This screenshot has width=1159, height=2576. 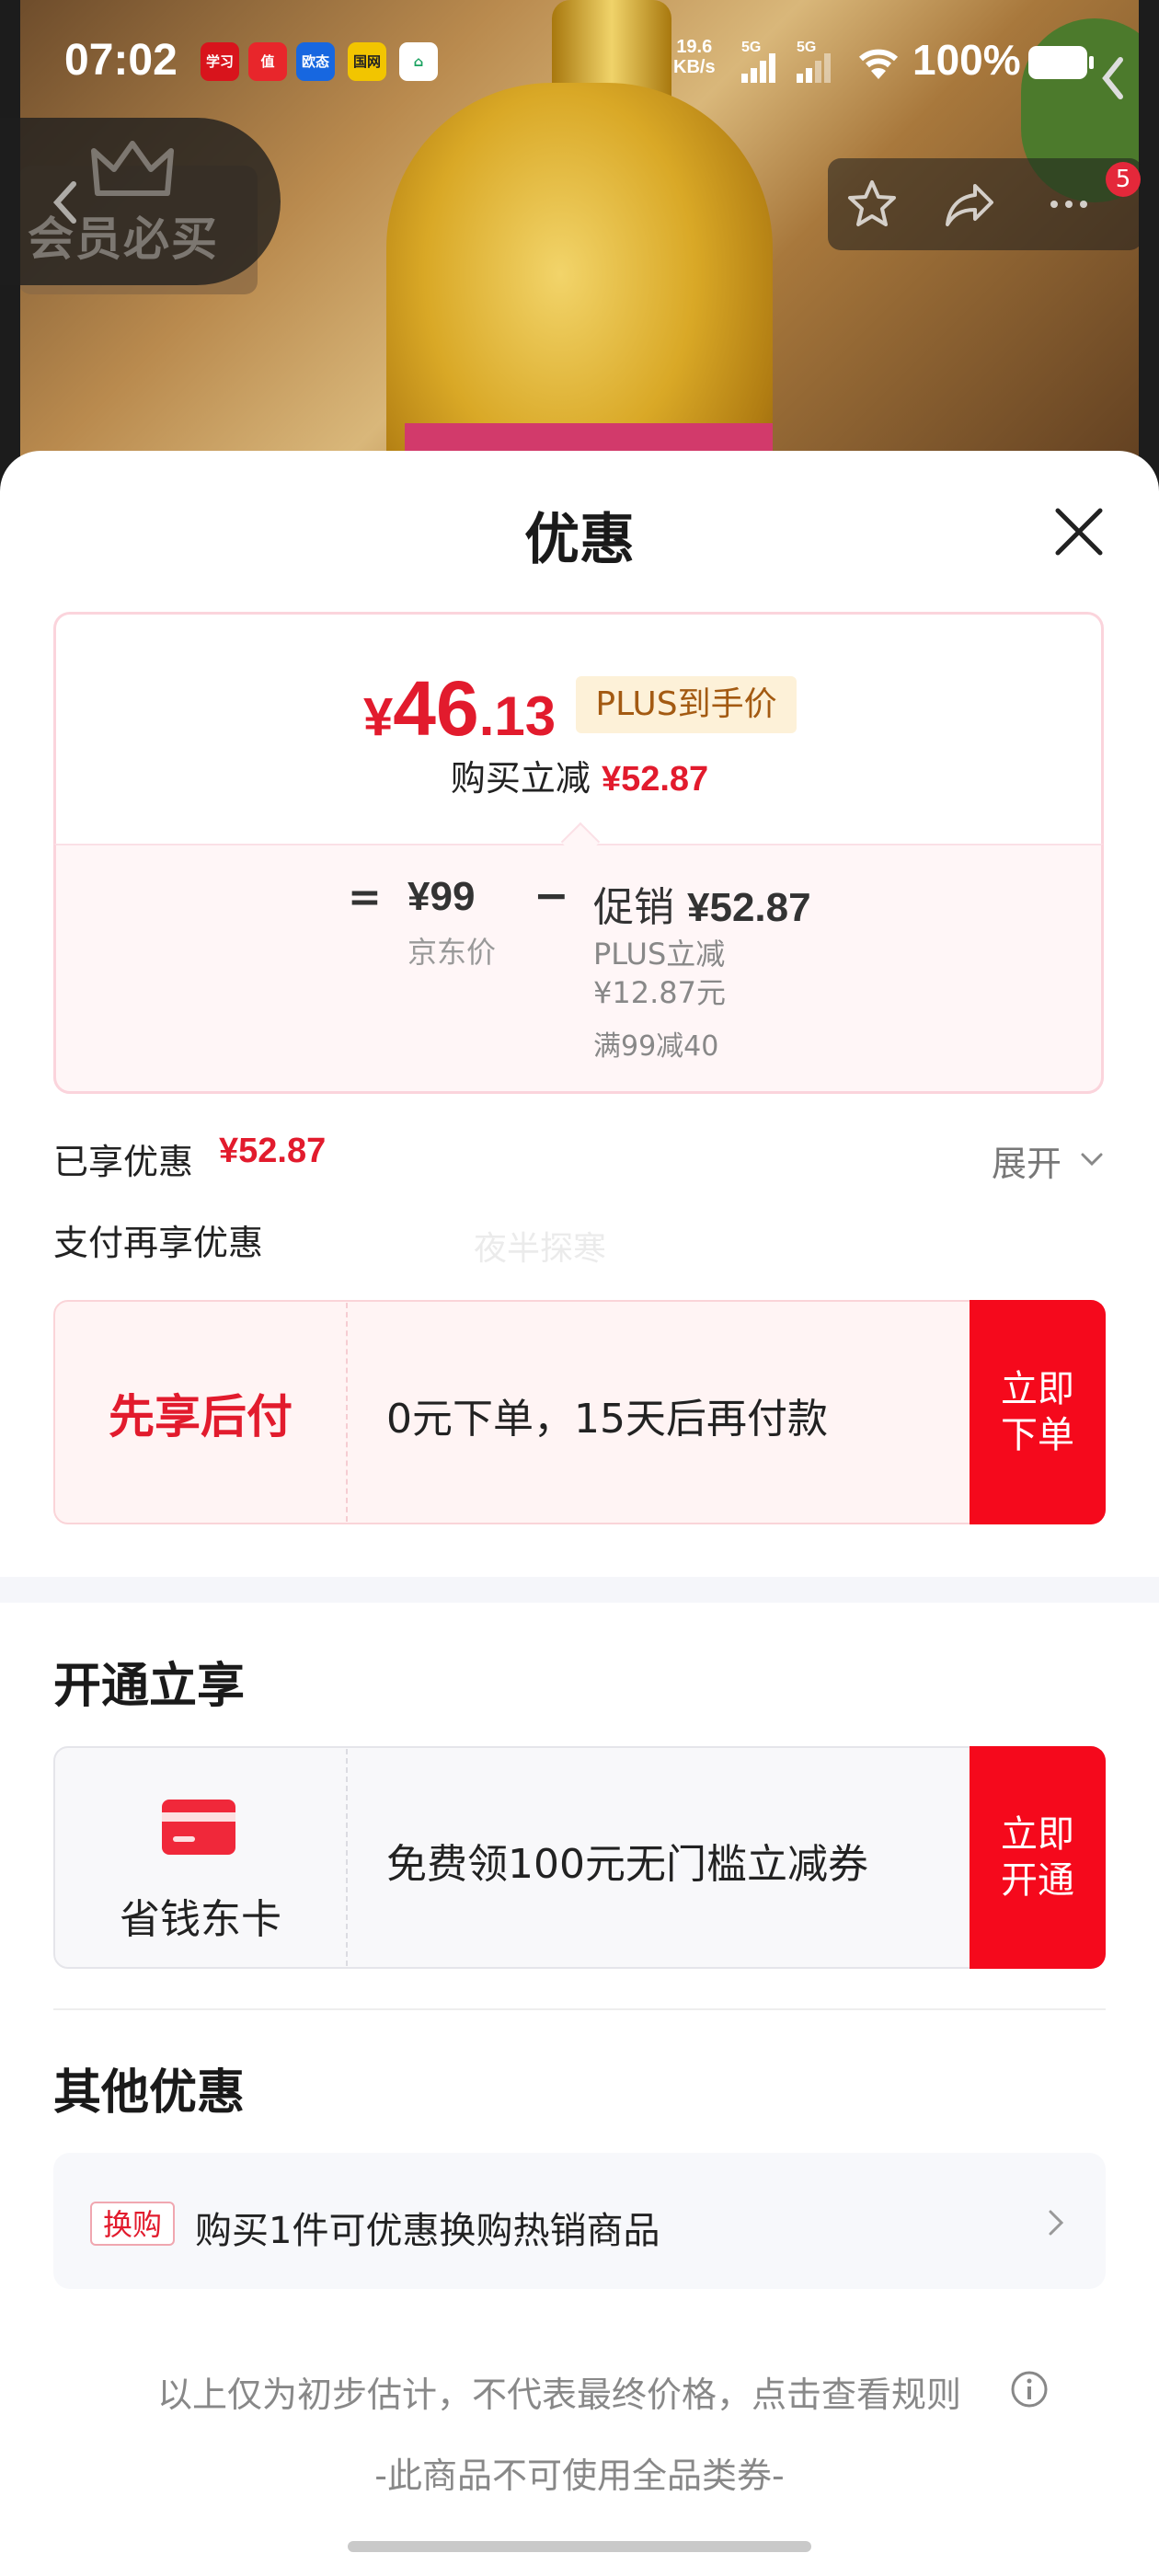 I want to click on open-now-button: 立即开通, so click(x=1038, y=1857).